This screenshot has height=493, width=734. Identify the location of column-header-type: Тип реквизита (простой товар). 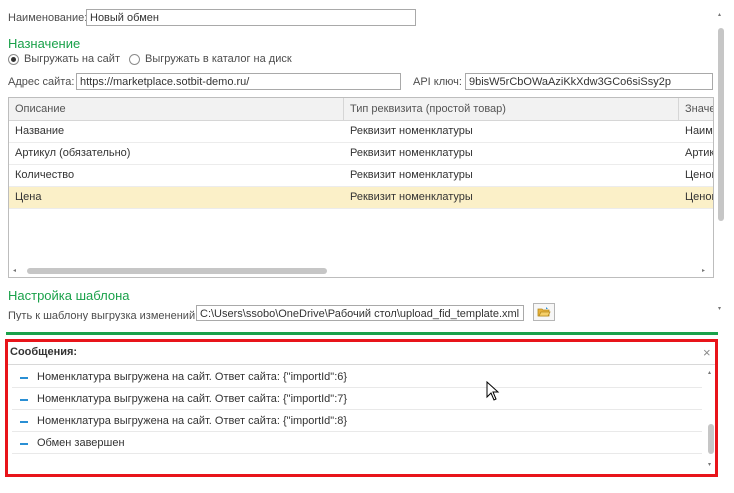
(511, 109).